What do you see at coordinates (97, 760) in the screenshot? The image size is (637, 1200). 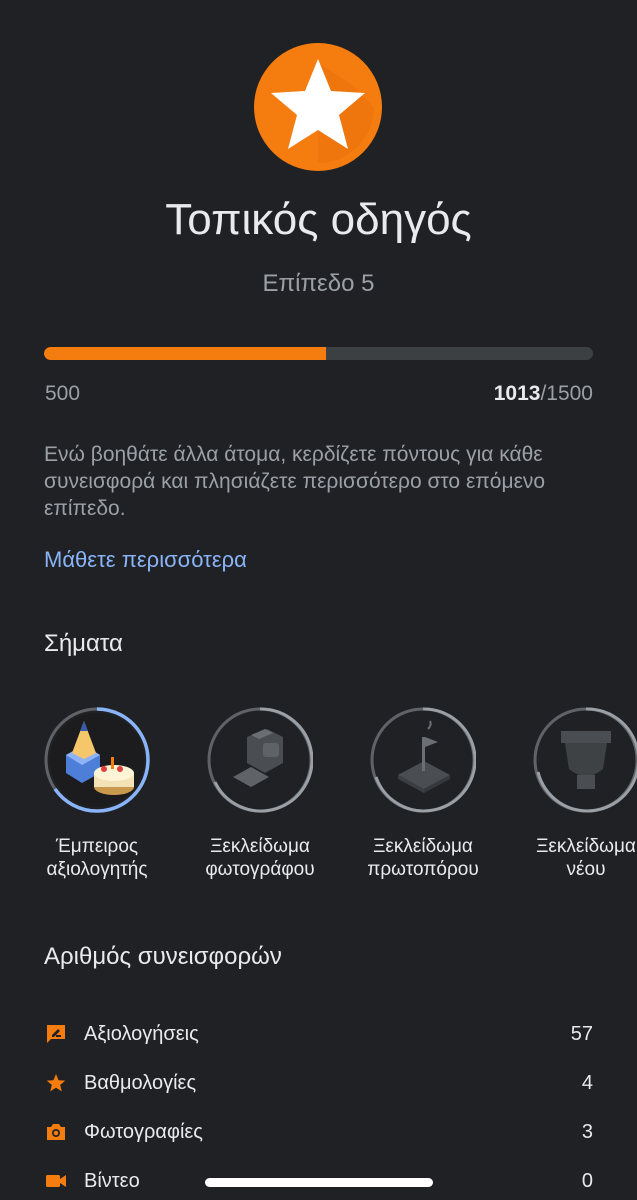 I see `pencil-castle-badge-icon` at bounding box center [97, 760].